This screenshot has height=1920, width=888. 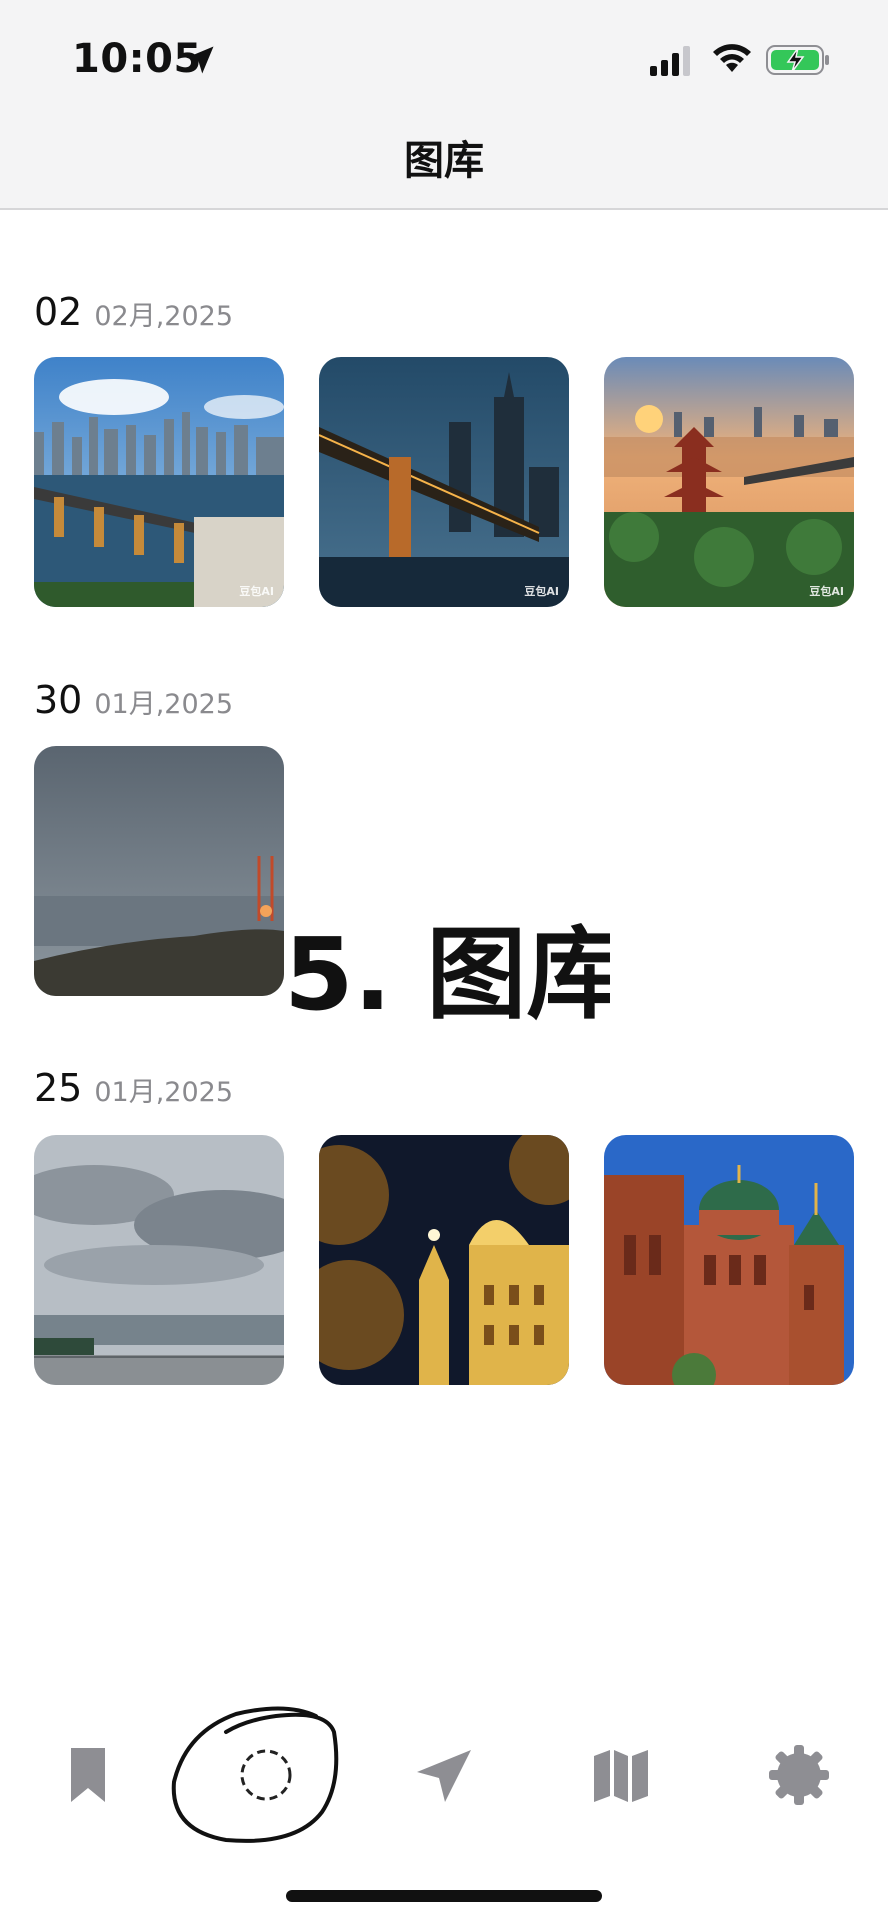 I want to click on section-day: 30, so click(x=58, y=700).